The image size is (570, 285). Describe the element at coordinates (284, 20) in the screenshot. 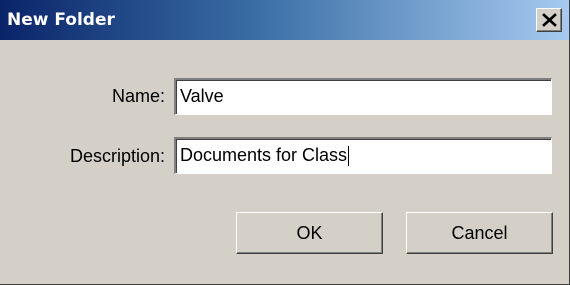

I see `title-bar: New Folder` at that location.